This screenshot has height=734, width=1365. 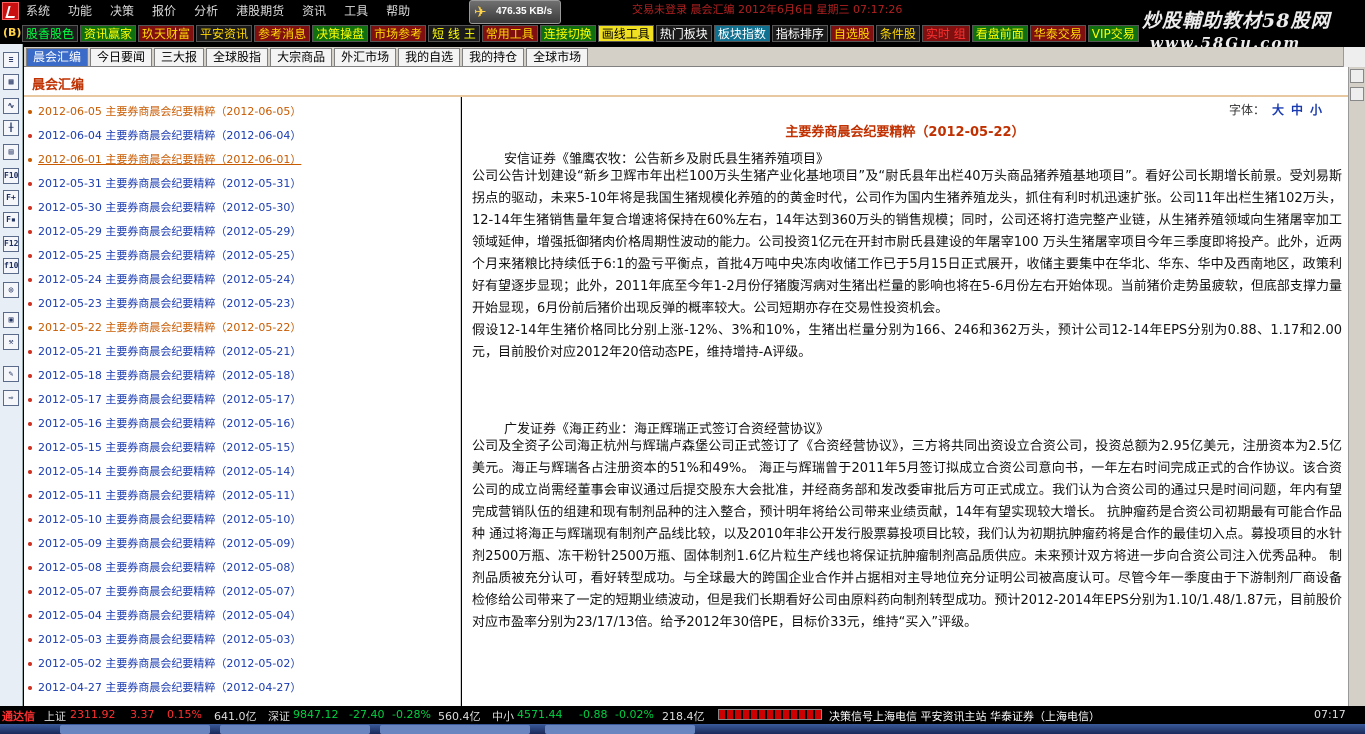 What do you see at coordinates (169, 495) in the screenshot?
I see `list-item-link: 2012-05-11 主要券商晨会纪要精粹（2012-05-11）` at bounding box center [169, 495].